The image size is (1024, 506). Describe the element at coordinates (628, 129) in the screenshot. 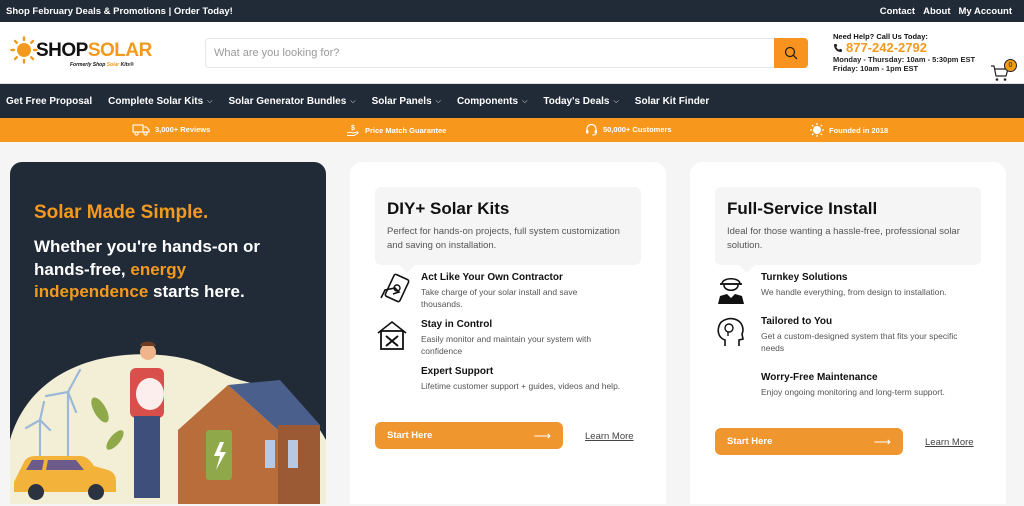

I see `trust-item-customers: 50,000+ Customers` at that location.